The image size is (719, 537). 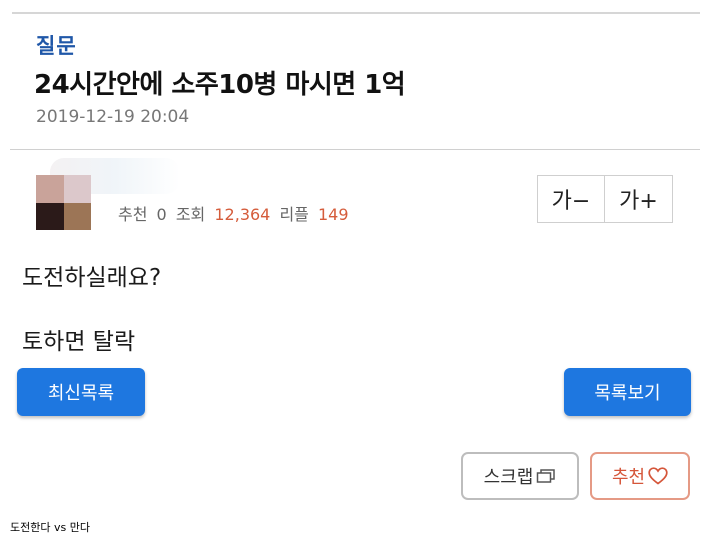 I want to click on post-body-line: 도전하실래요?, so click(x=92, y=278).